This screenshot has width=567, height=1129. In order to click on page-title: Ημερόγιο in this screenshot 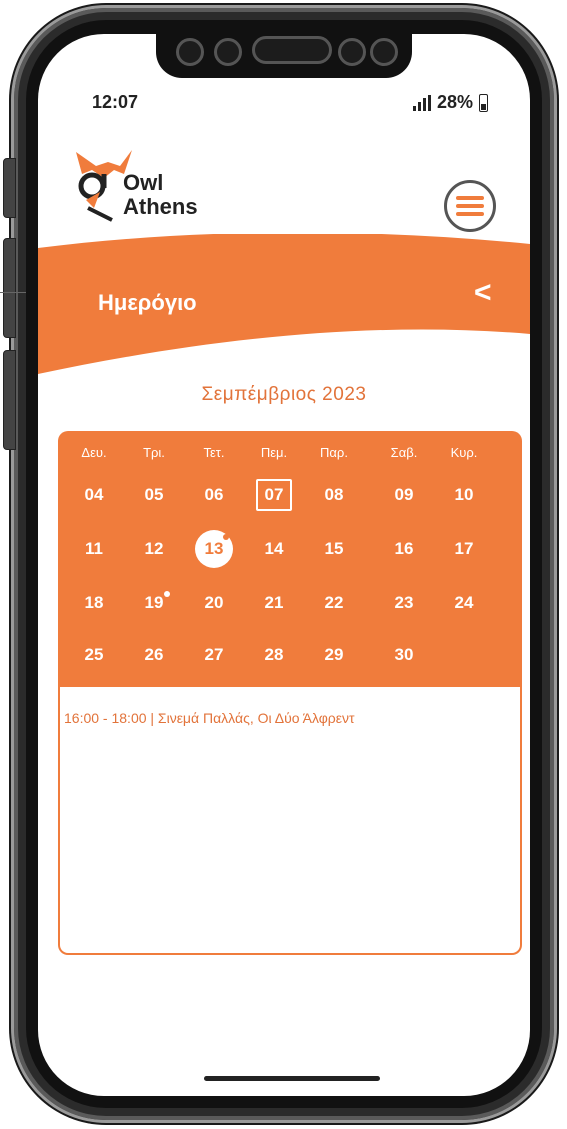, I will do `click(147, 302)`.